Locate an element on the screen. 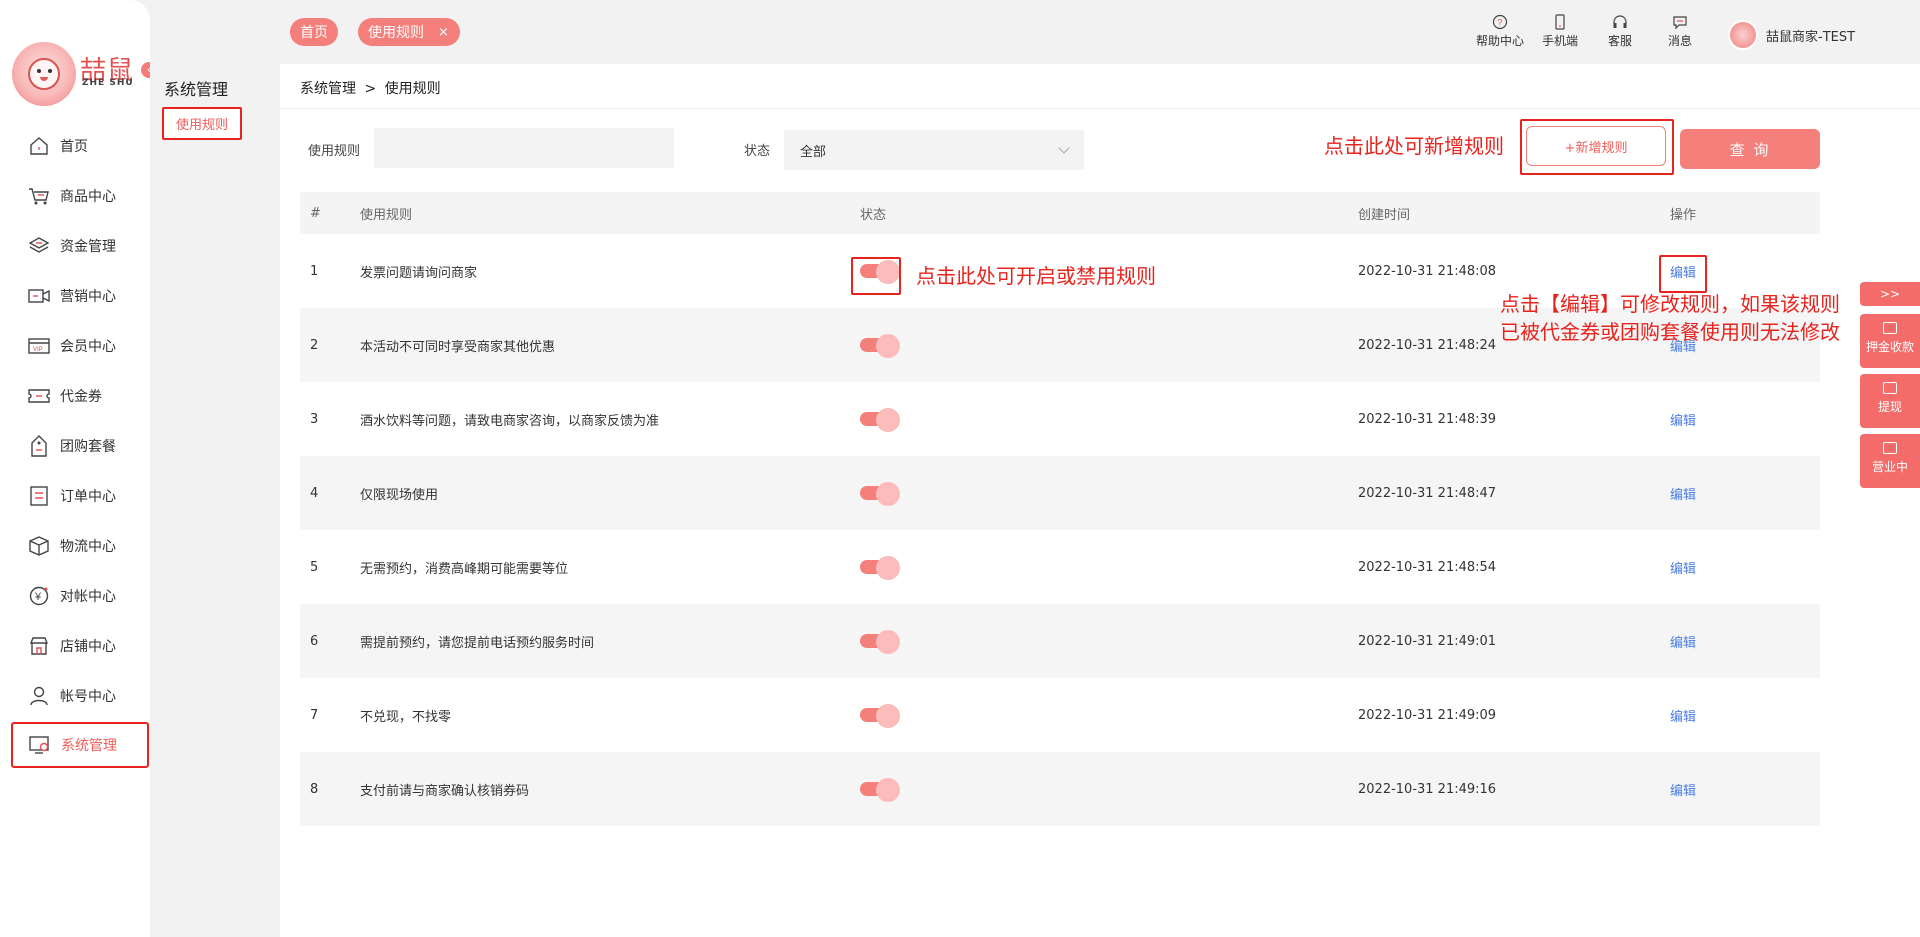 The height and width of the screenshot is (937, 1920). business-status-button: 营业中 is located at coordinates (1890, 461).